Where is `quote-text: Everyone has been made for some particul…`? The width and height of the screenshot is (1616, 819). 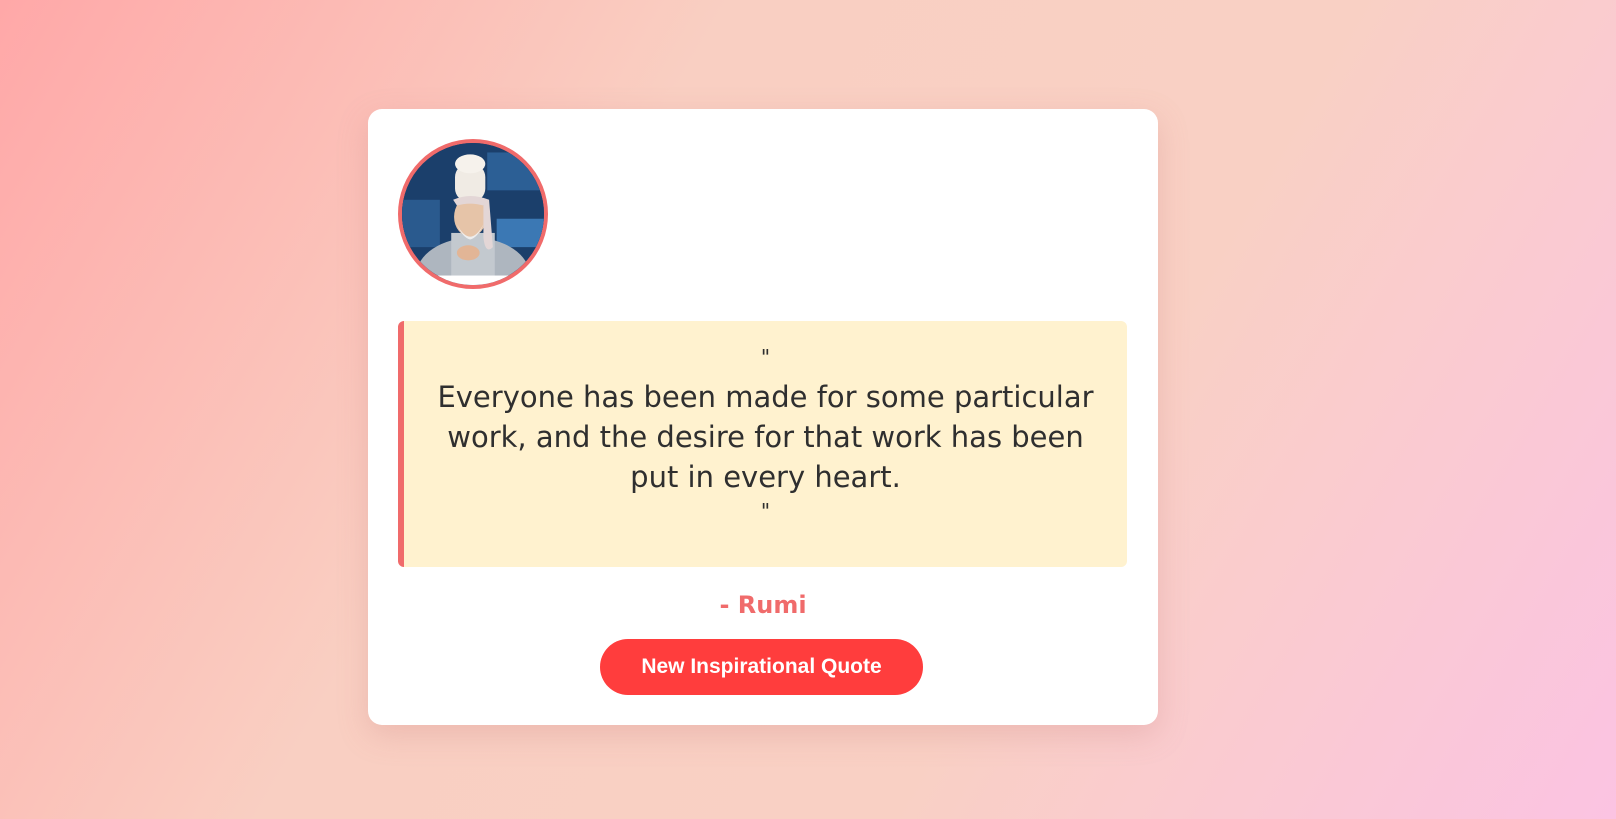 quote-text: Everyone has been made for some particul… is located at coordinates (765, 437).